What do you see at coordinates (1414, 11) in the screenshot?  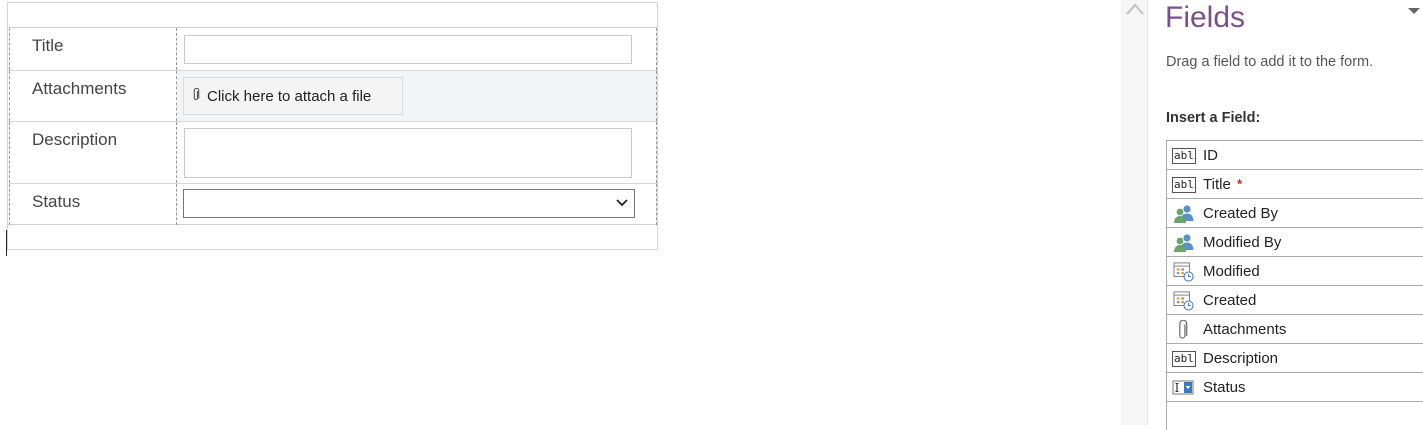 I see `collapse-arrow-icon` at bounding box center [1414, 11].